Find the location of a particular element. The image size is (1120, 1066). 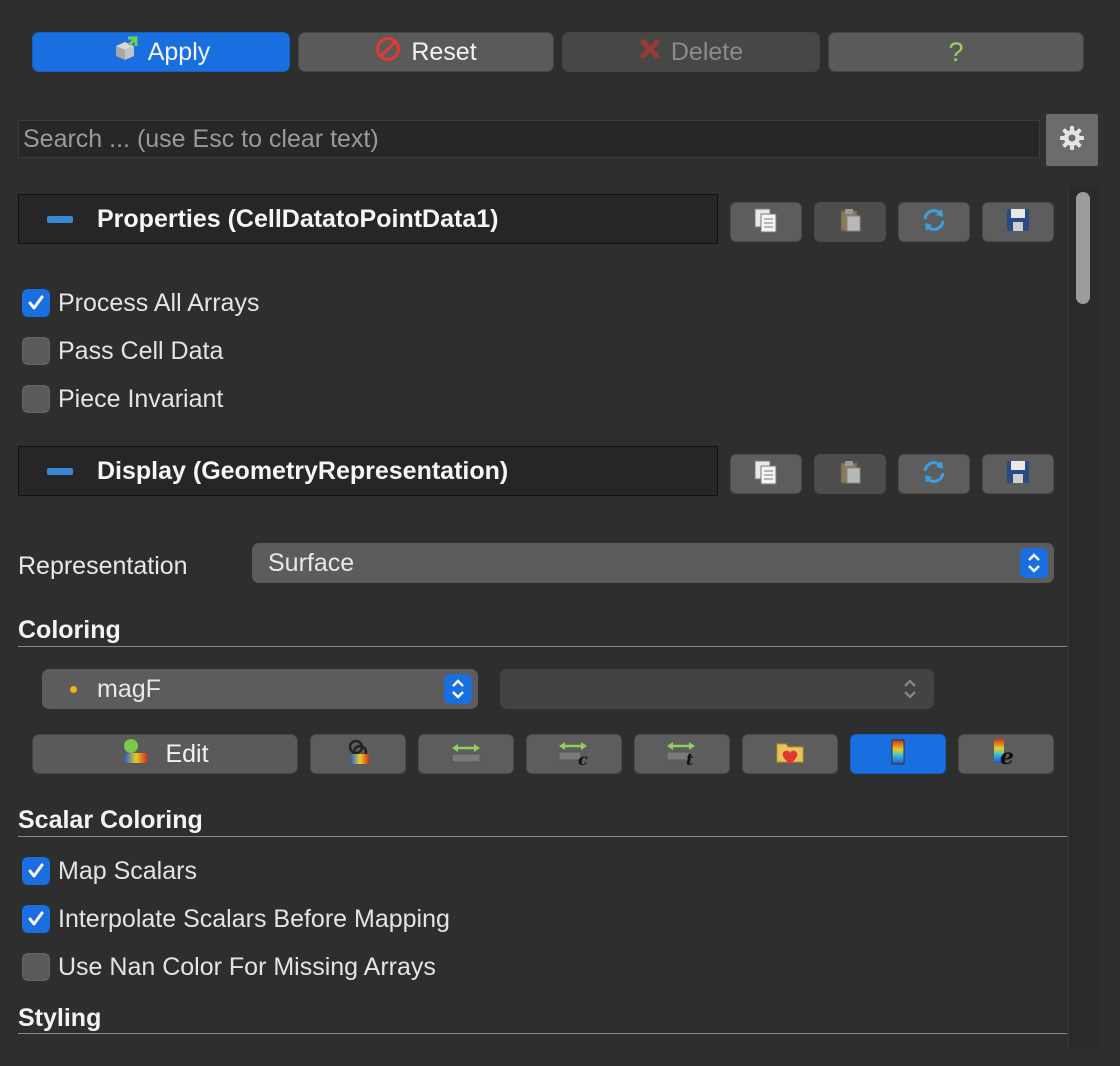

scalar-coloring-divider is located at coordinates (542, 836).